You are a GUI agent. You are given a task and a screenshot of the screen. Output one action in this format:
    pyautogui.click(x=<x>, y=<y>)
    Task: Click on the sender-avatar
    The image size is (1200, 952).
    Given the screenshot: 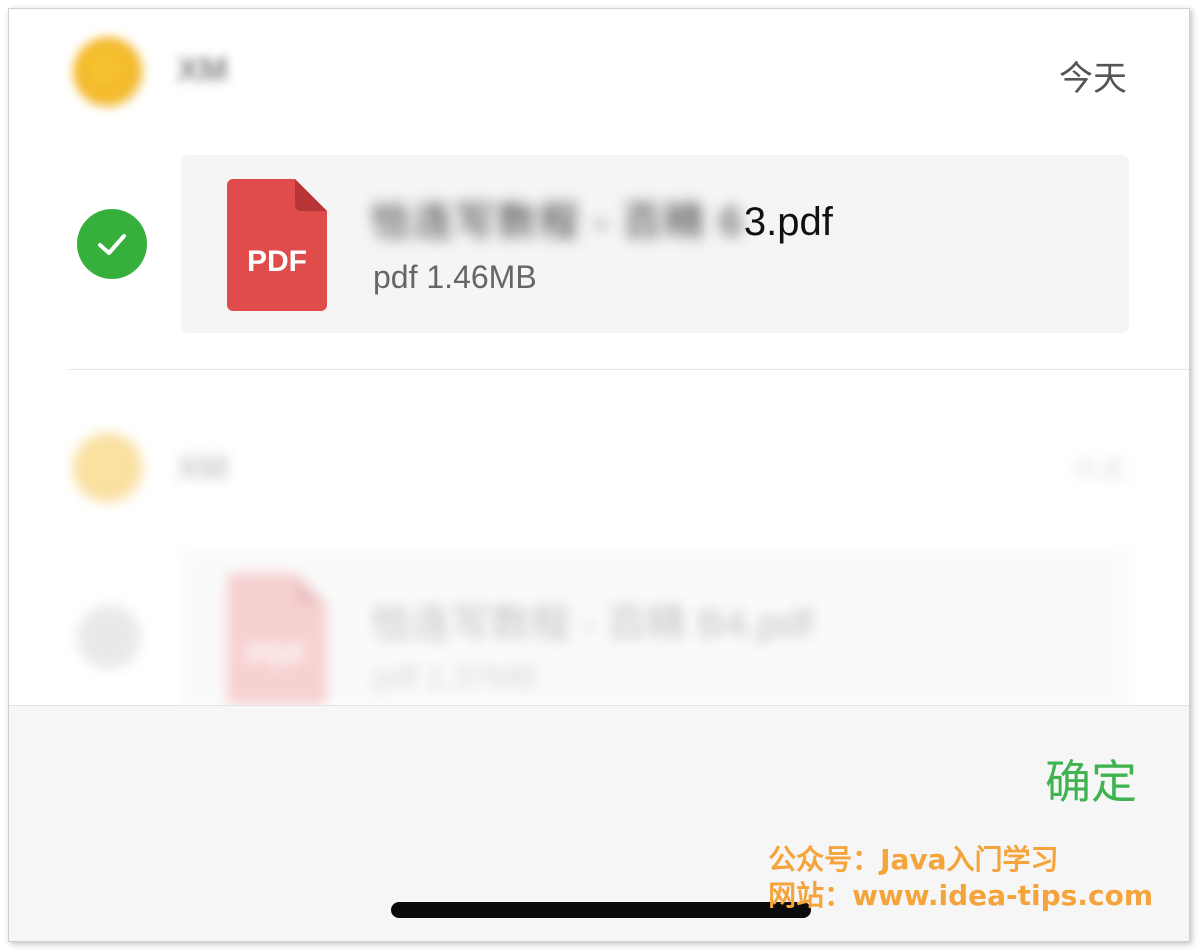 What is the action you would take?
    pyautogui.click(x=108, y=468)
    